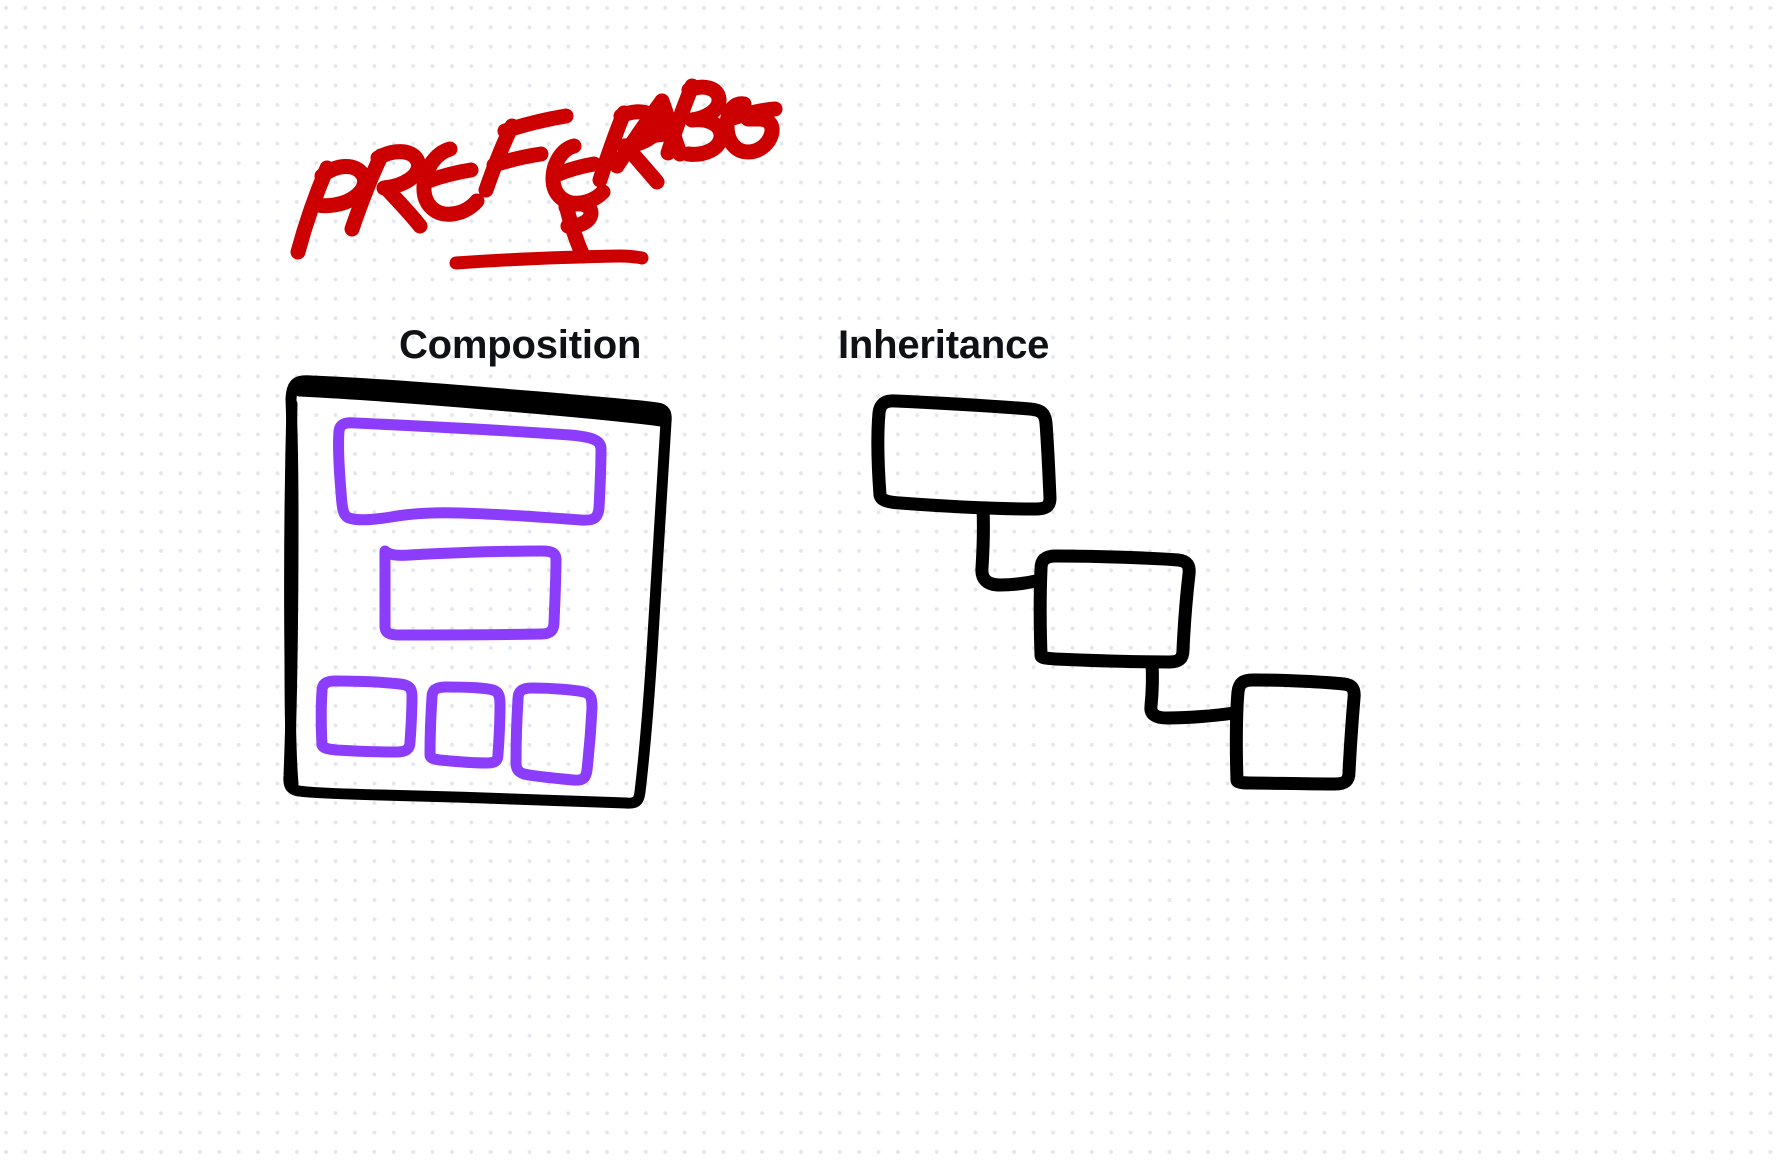 Image resolution: width=1786 pixels, height=1168 pixels. I want to click on annotation-letter-g-bar, so click(754, 113).